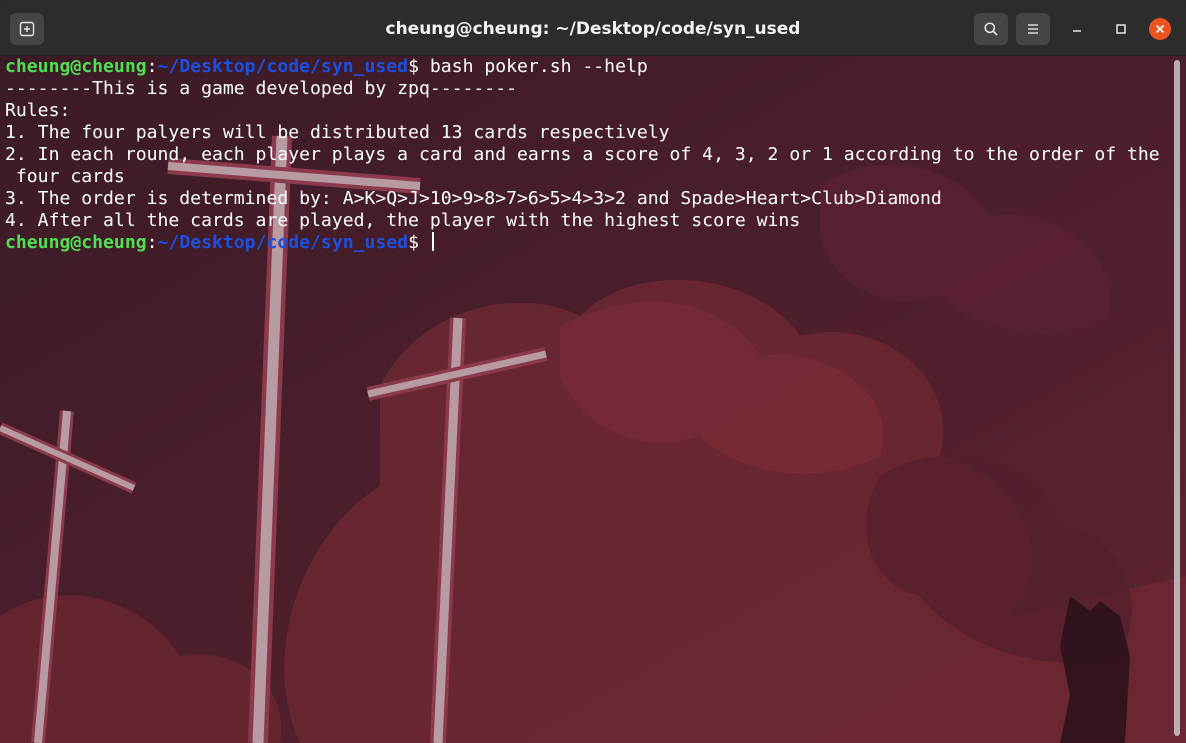  I want to click on output-line: Rules:, so click(38, 110).